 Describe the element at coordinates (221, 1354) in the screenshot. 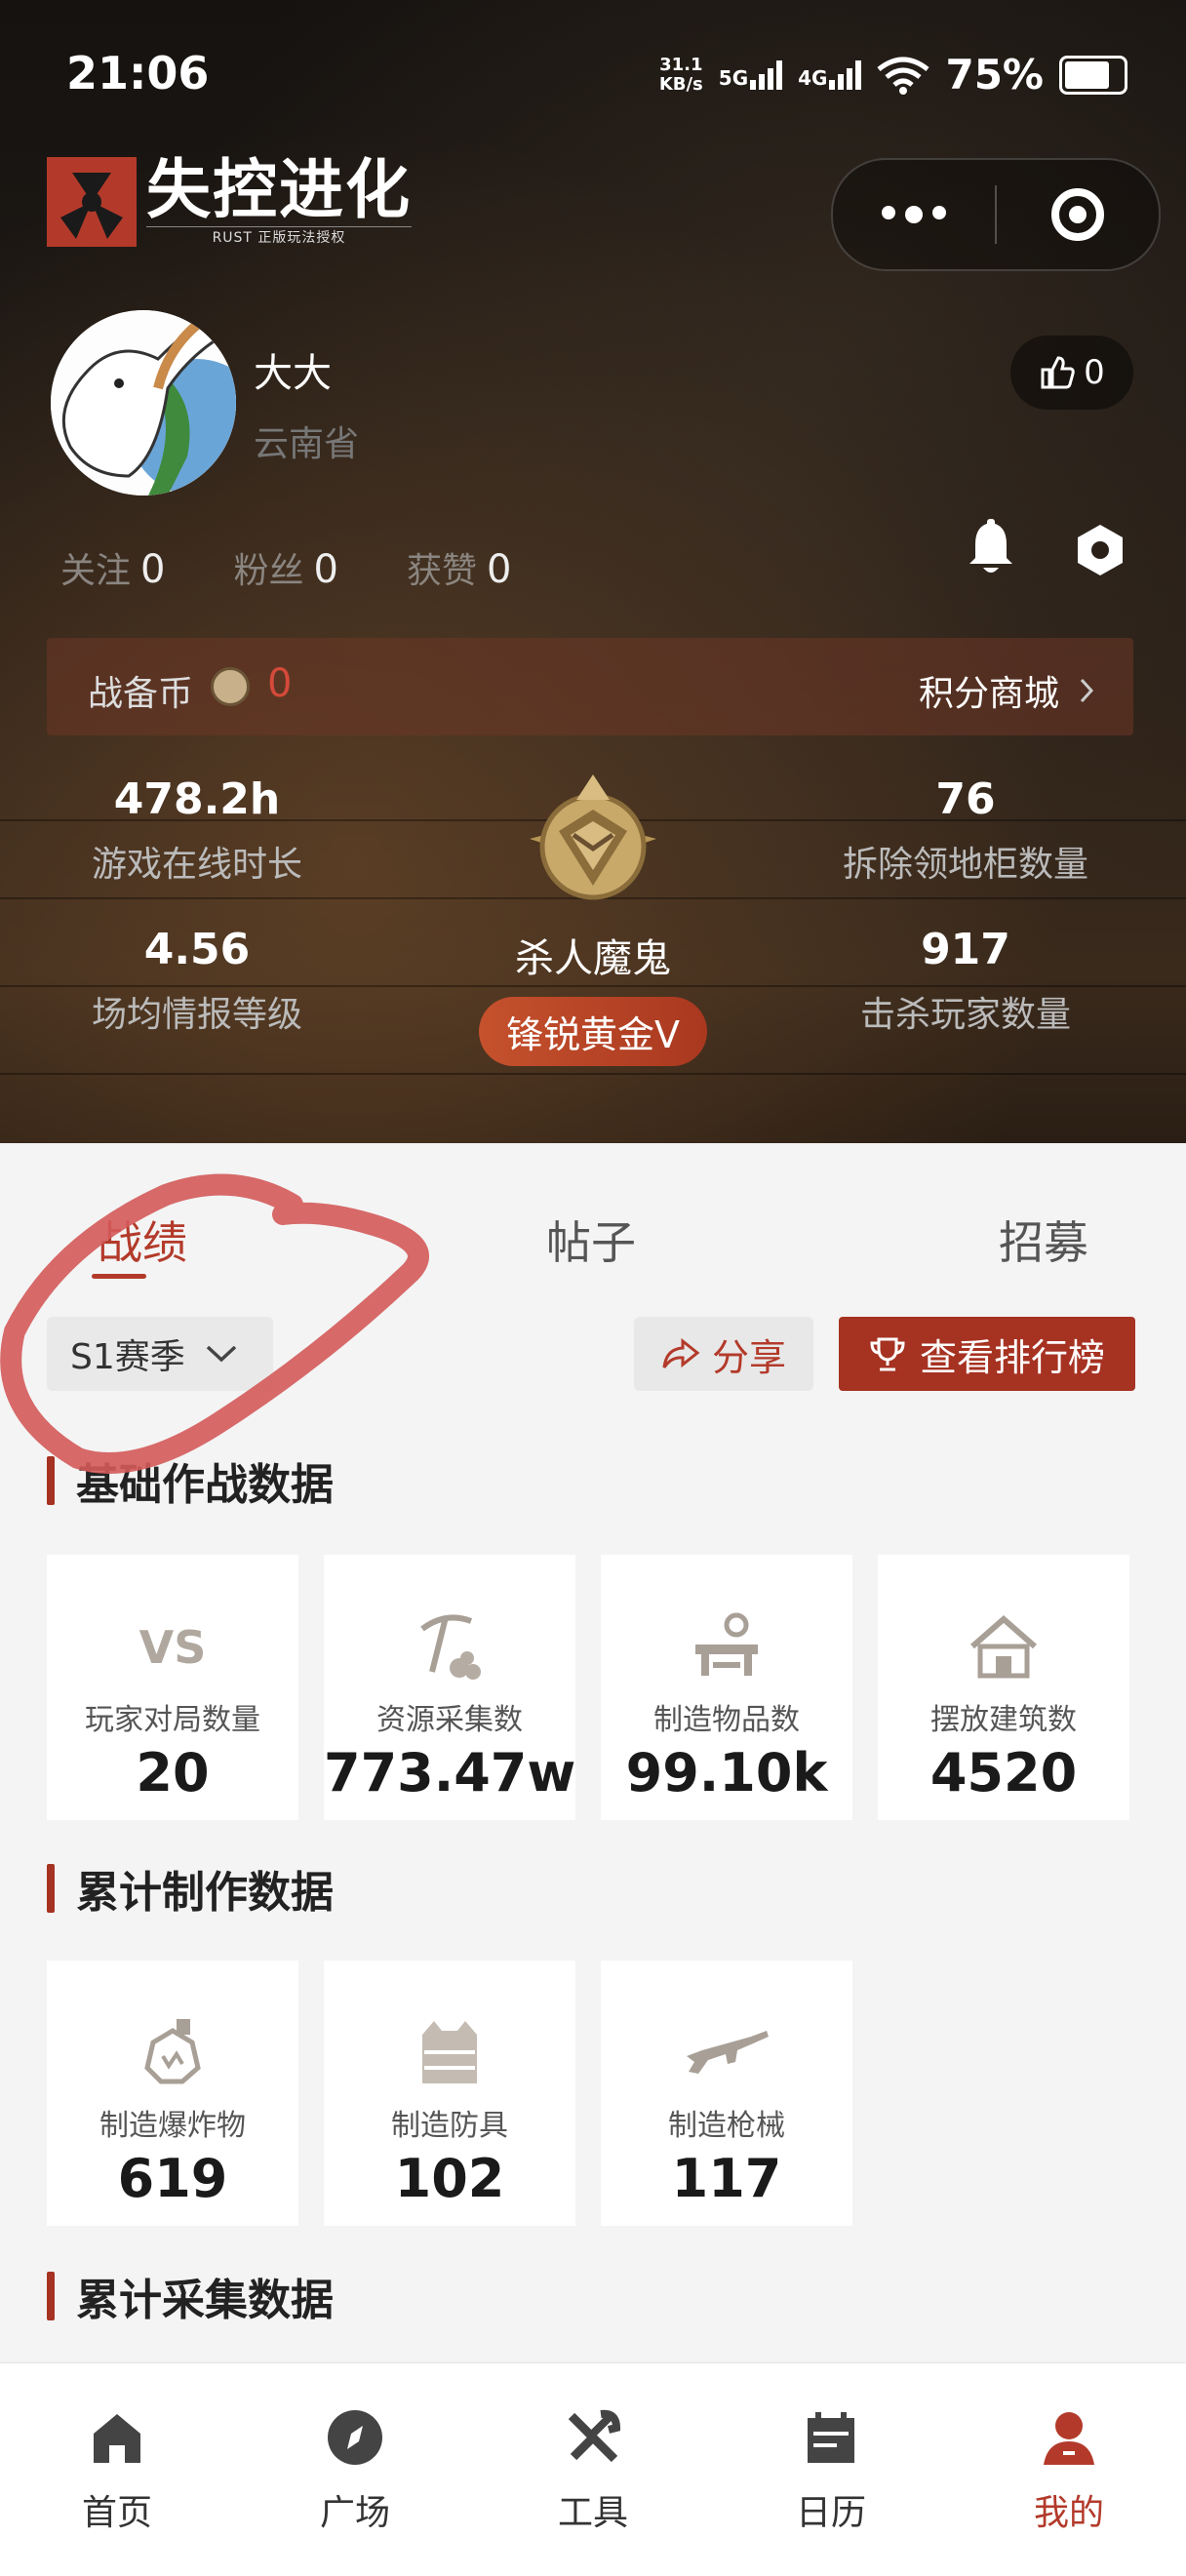

I see `chevron-down-icon` at that location.